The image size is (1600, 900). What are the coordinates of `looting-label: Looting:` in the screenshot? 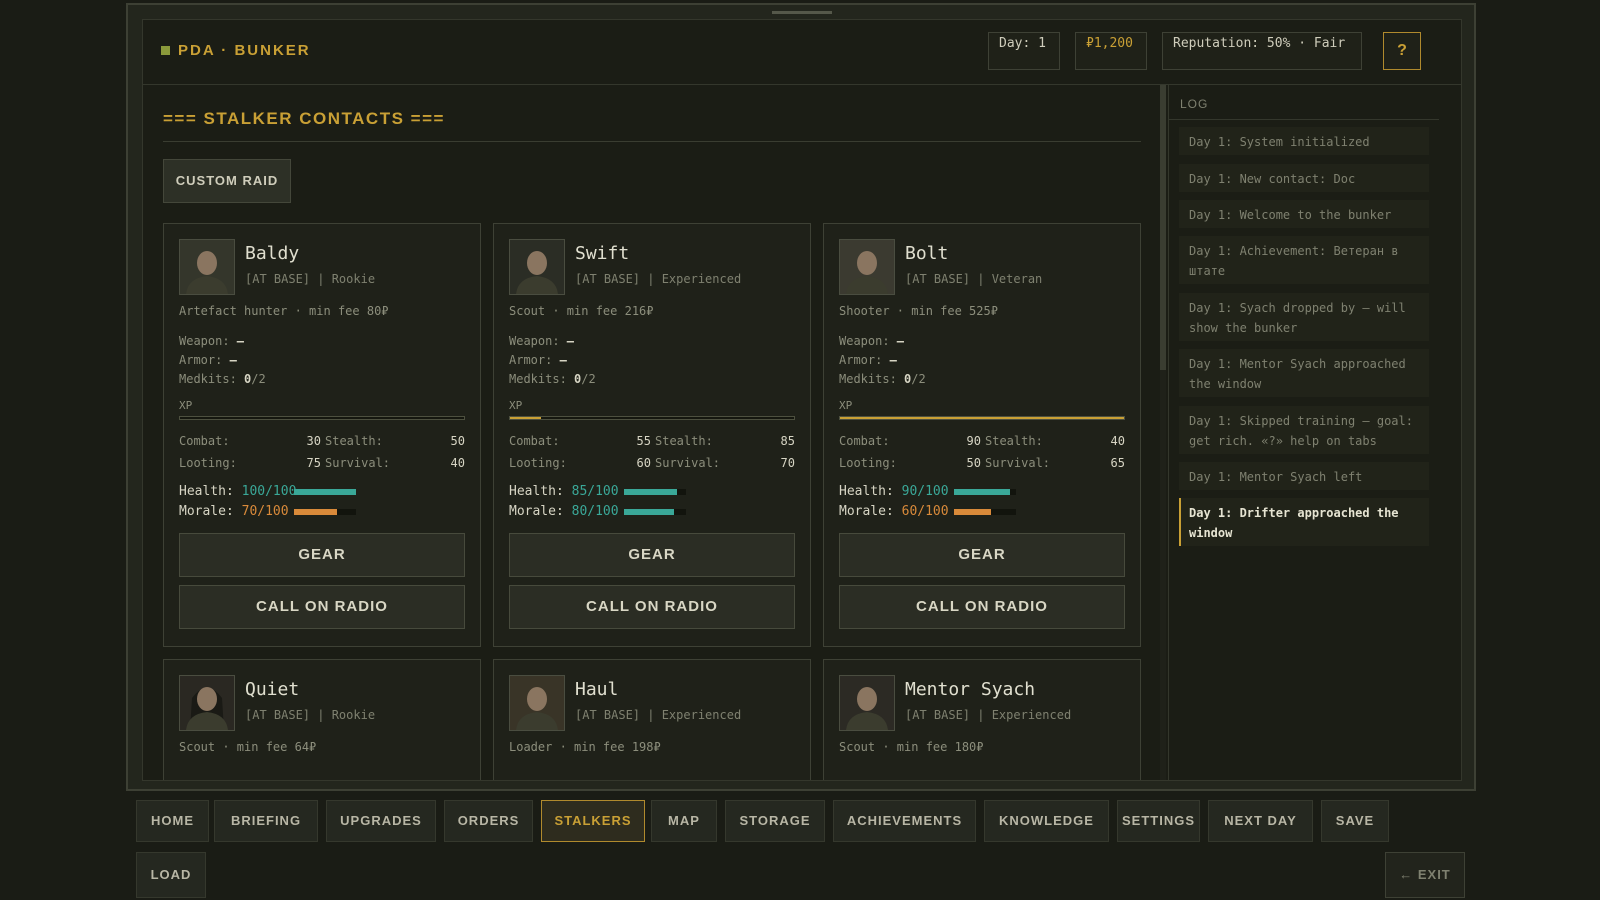 It's located at (208, 463).